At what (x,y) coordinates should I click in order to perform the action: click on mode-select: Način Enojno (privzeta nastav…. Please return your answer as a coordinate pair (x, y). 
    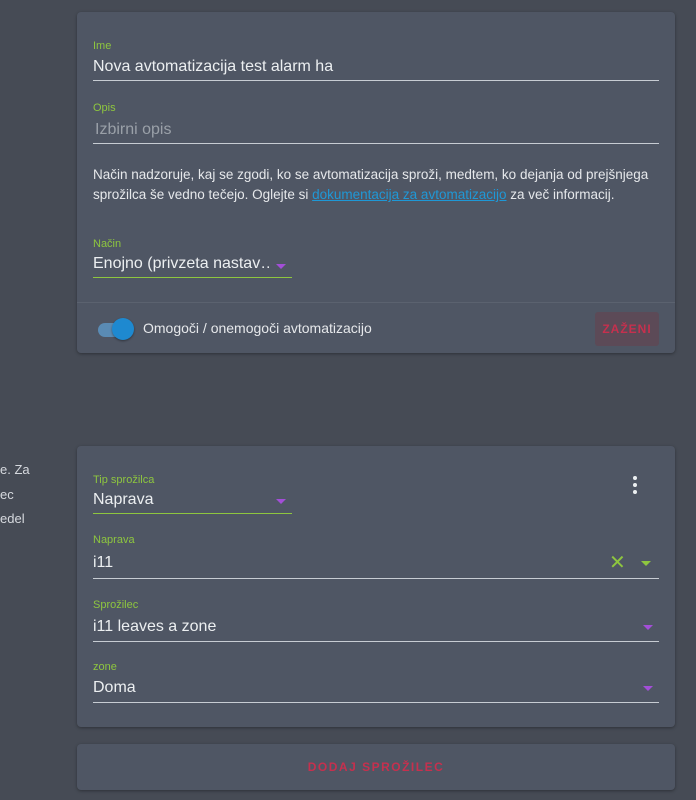
    Looking at the image, I should click on (192, 258).